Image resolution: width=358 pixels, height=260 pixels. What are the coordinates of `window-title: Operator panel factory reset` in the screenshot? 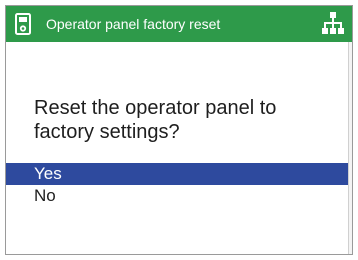 It's located at (133, 24).